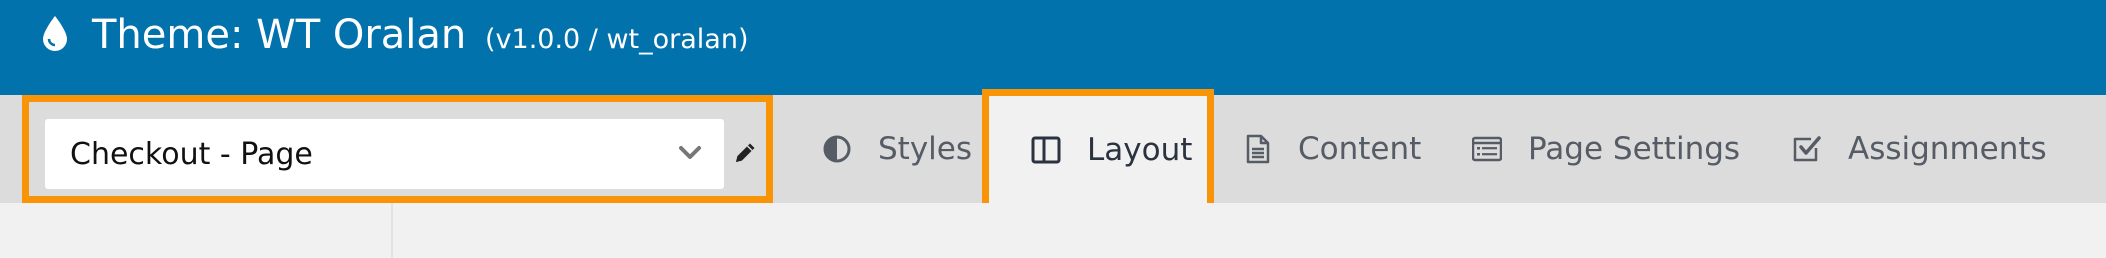  What do you see at coordinates (1140, 150) in the screenshot?
I see `tab-layout-label: Layout` at bounding box center [1140, 150].